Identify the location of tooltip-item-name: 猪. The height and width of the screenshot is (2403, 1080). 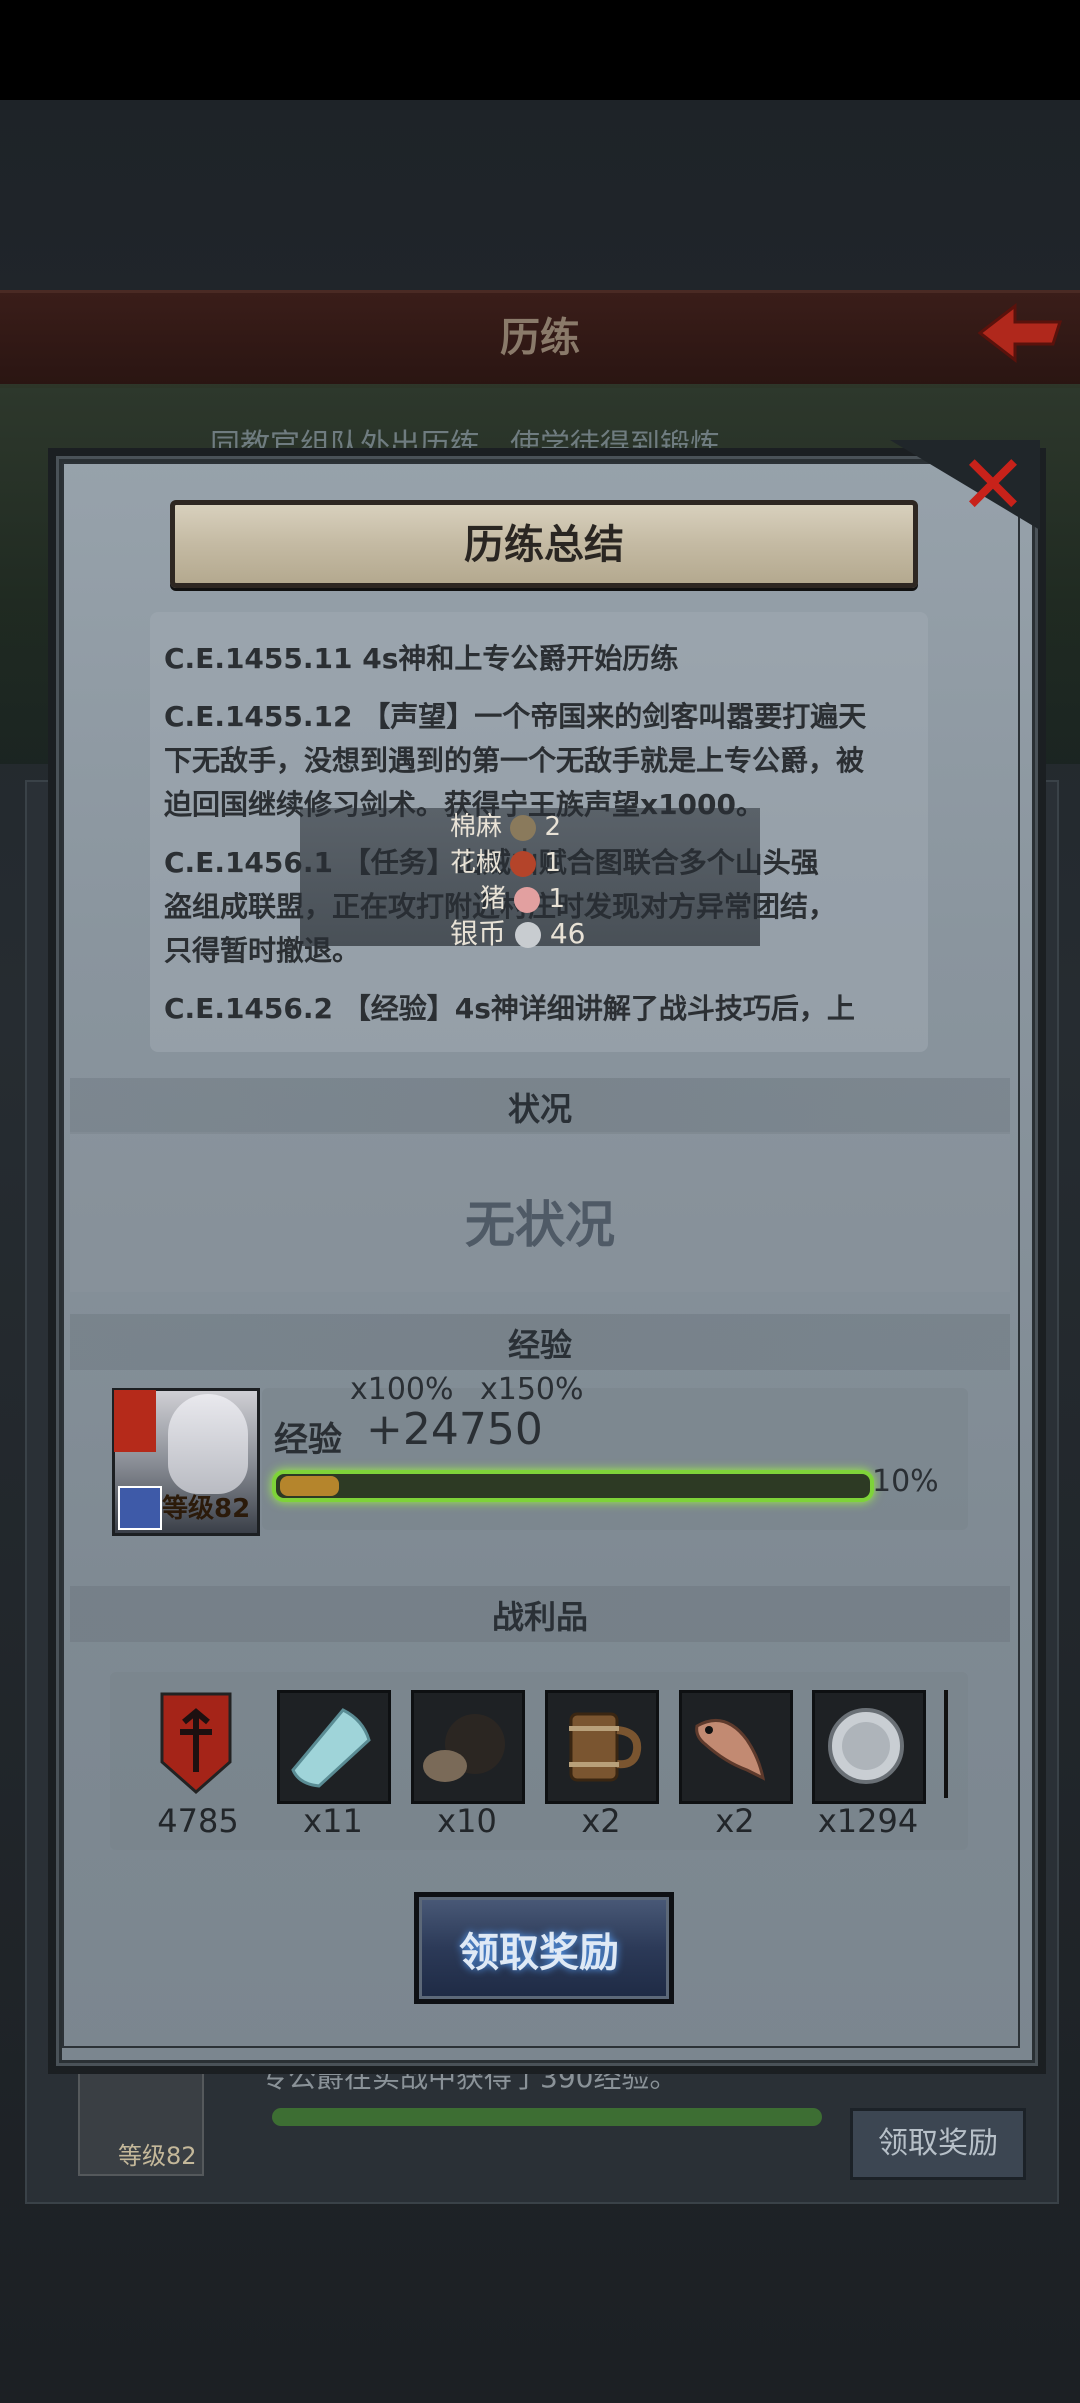
(493, 899).